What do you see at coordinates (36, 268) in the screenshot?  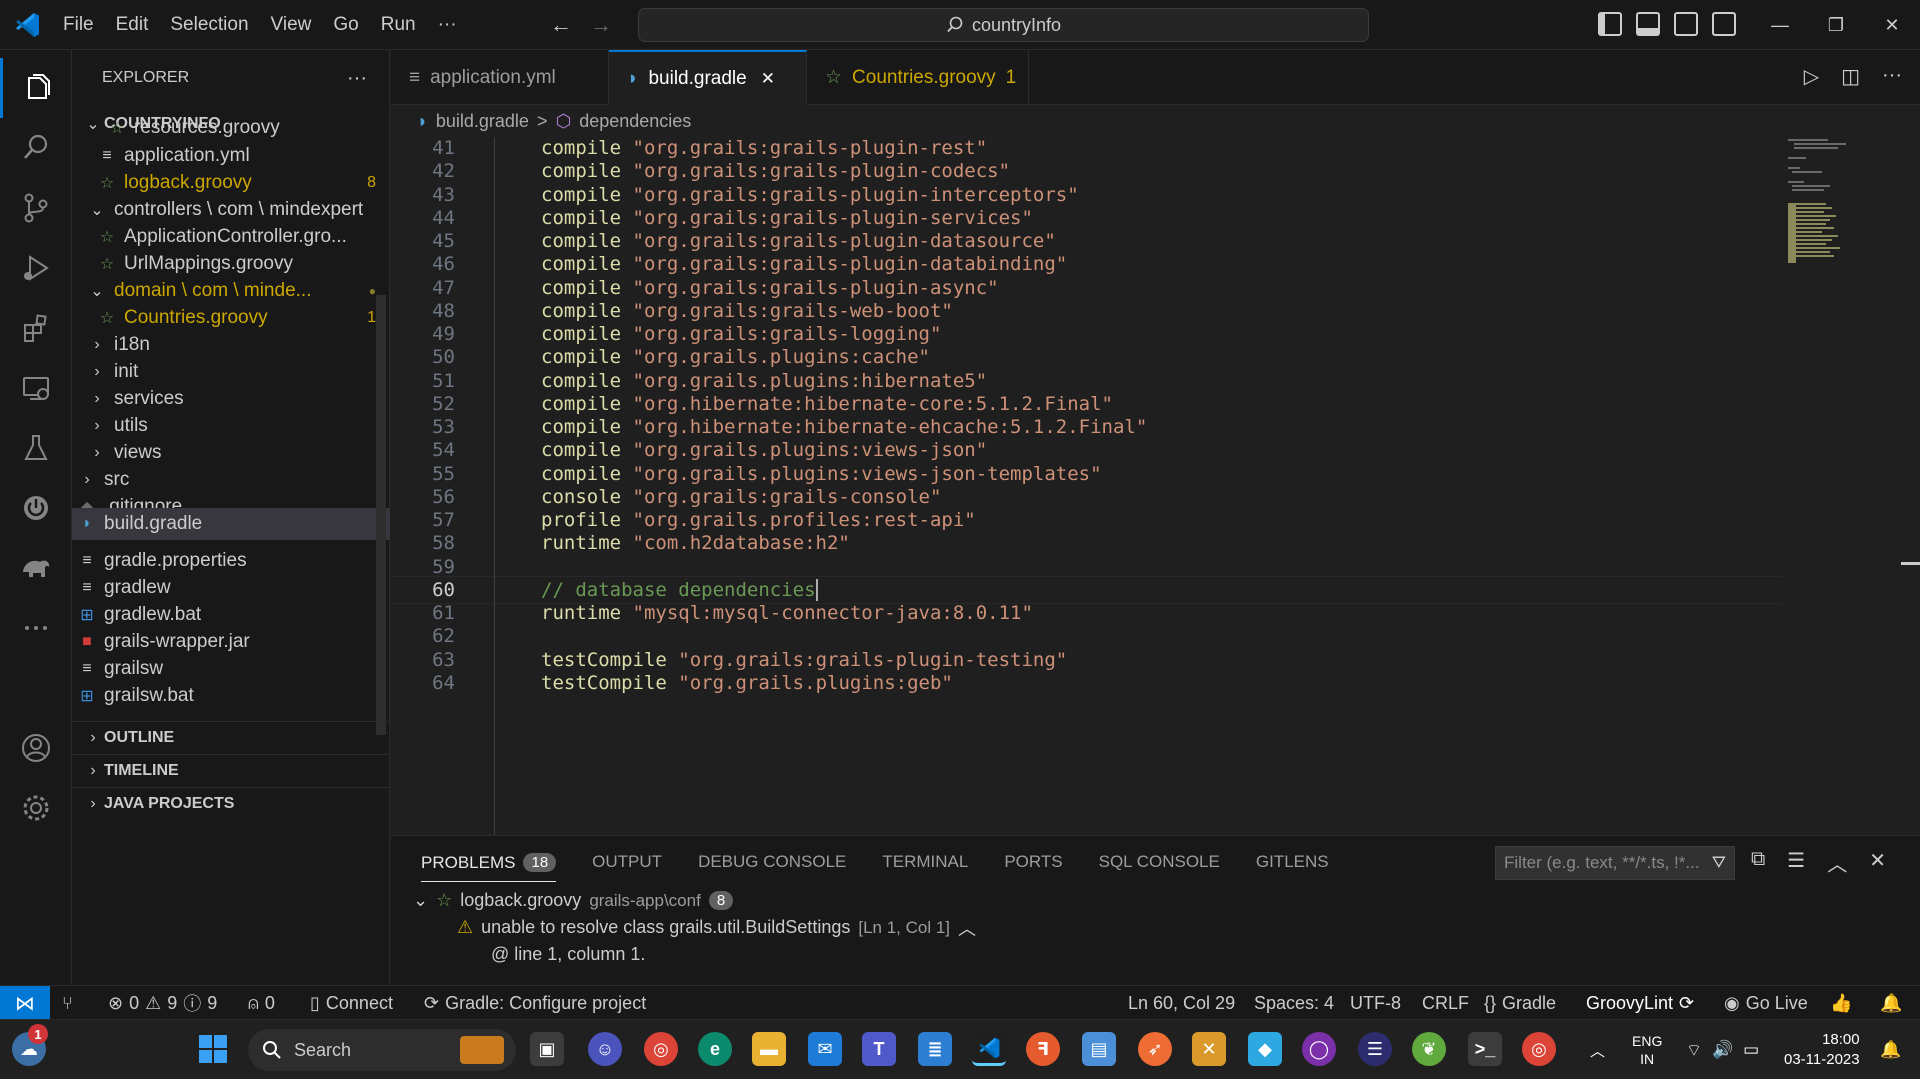 I see `run-debug-icon` at bounding box center [36, 268].